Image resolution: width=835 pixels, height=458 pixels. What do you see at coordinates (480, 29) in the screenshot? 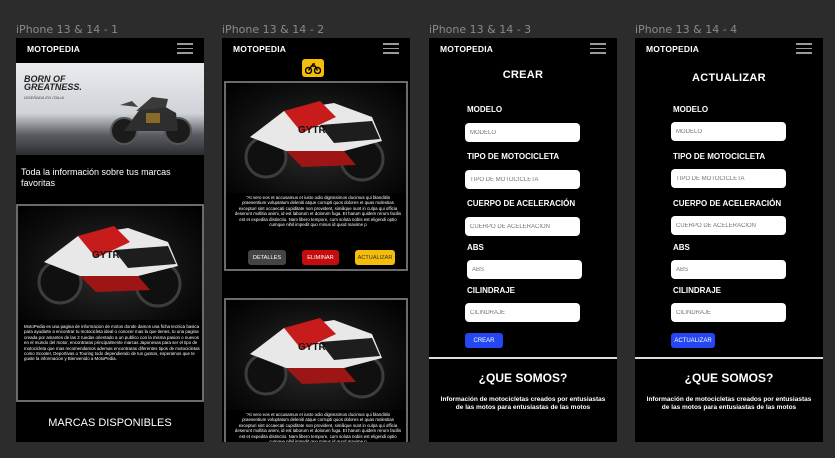
I see `frame-label-3: iPhone 13 & 14 - 3` at bounding box center [480, 29].